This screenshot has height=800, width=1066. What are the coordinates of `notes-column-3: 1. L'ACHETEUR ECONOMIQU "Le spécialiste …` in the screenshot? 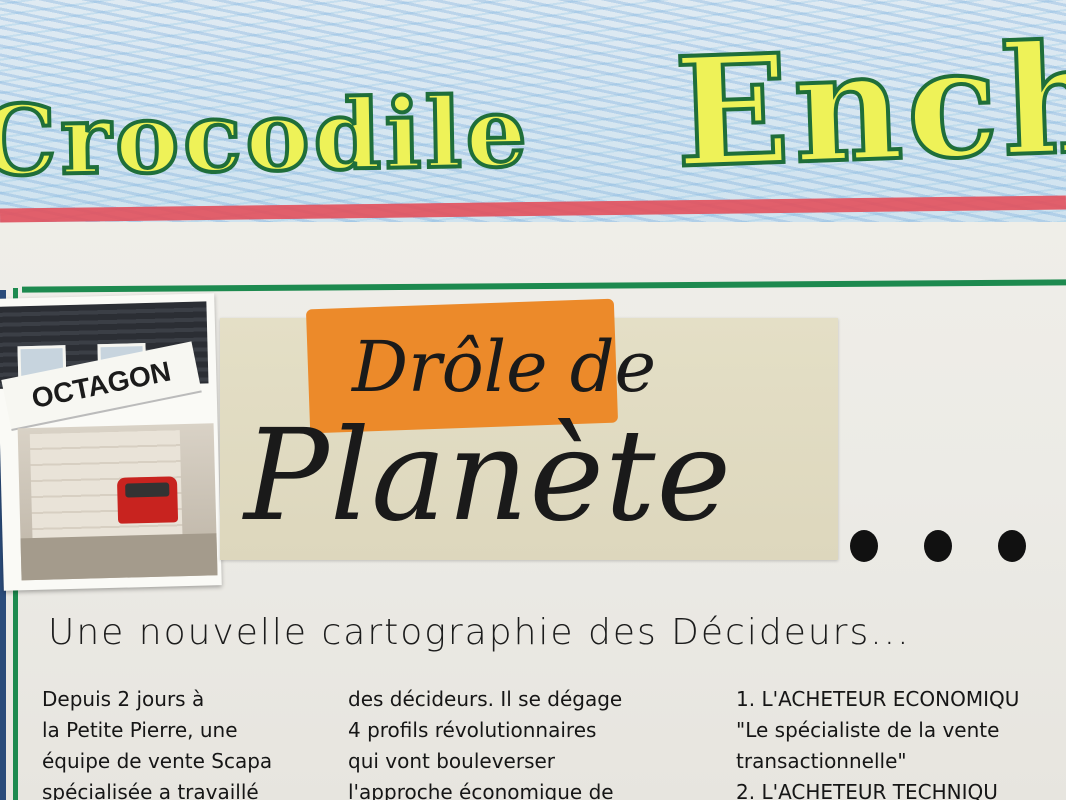 It's located at (877, 742).